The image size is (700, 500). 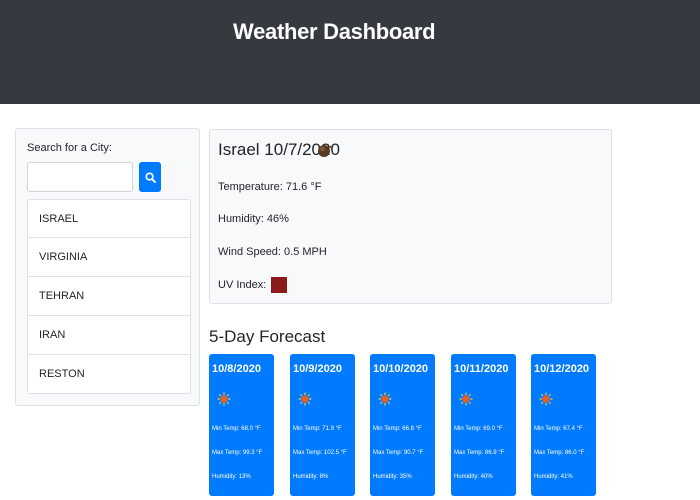 I want to click on forecast-date: 10/11/2020, so click(x=481, y=369).